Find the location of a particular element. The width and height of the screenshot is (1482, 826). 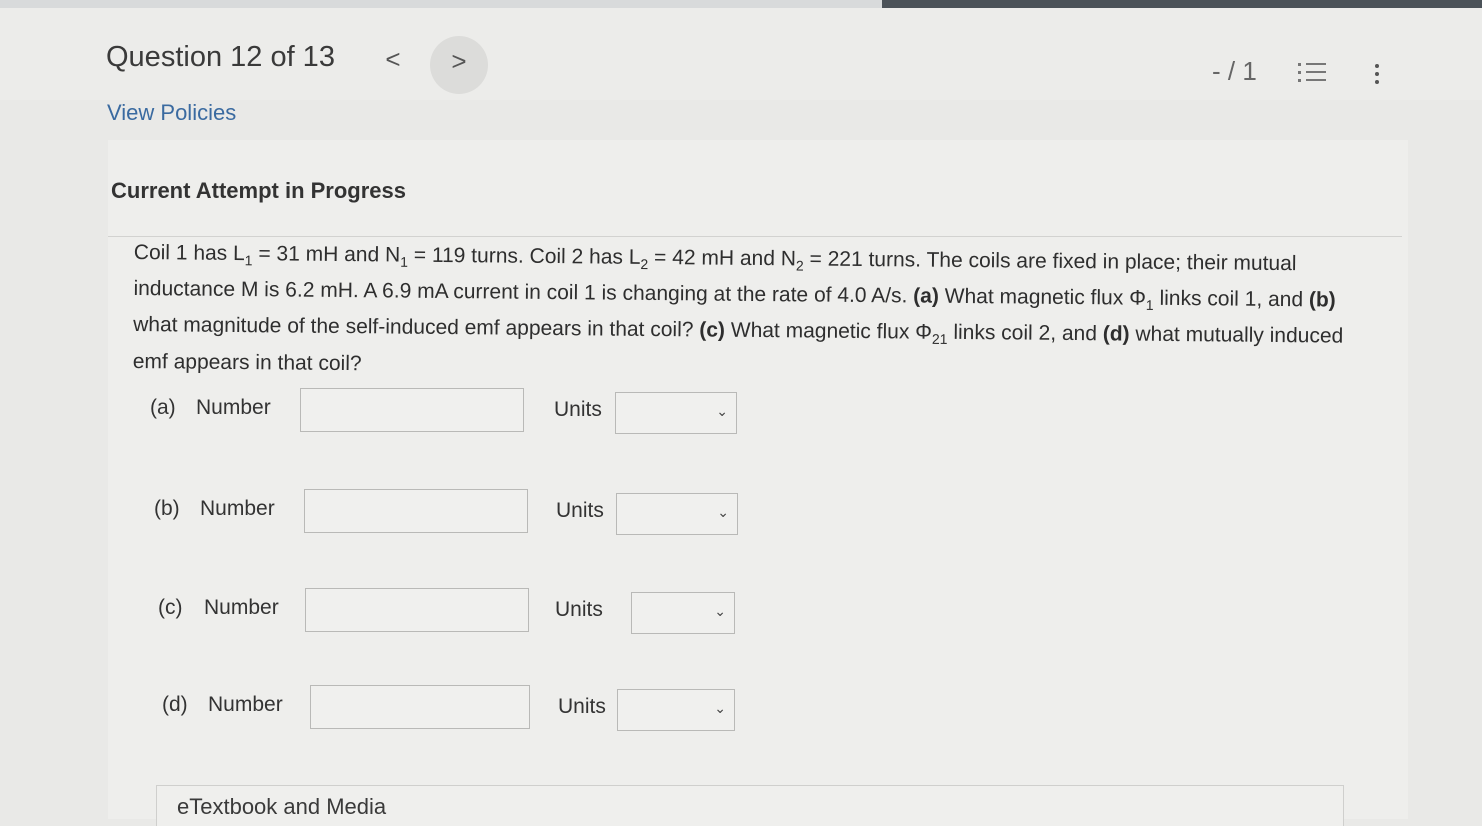

score-display: - / 1 is located at coordinates (1234, 71).